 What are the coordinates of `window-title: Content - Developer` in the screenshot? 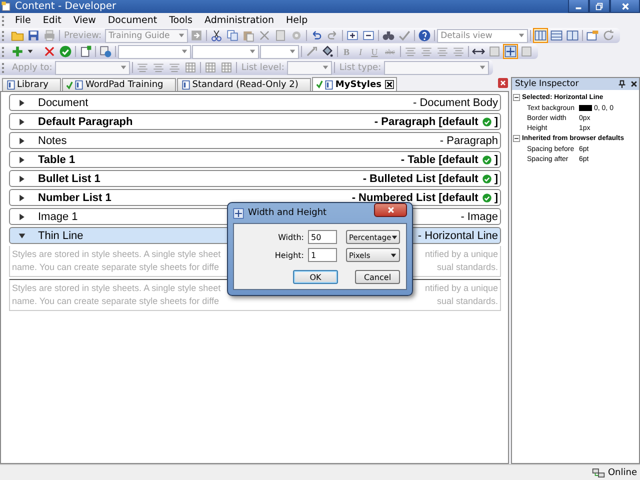 It's located at (65, 6).